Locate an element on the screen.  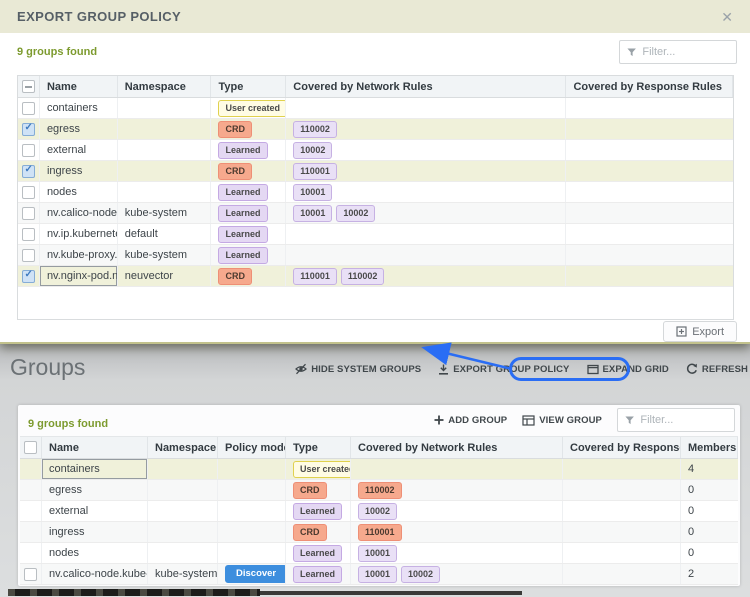
refresh-icon is located at coordinates (691, 368).